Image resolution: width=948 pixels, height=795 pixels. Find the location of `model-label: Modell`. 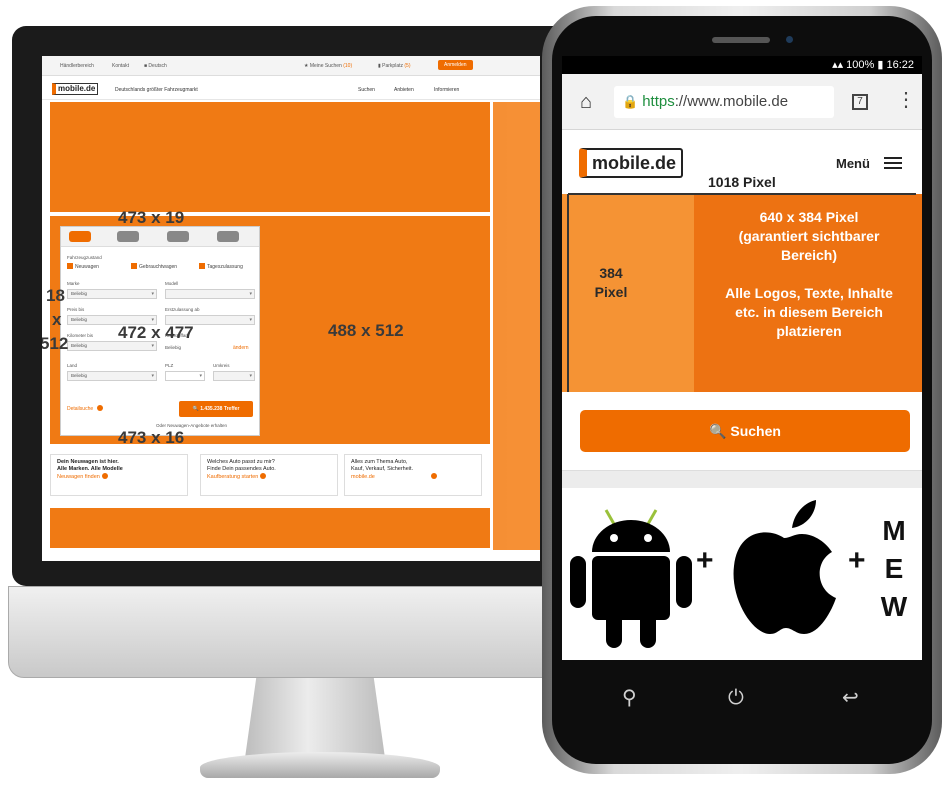

model-label: Modell is located at coordinates (172, 283).